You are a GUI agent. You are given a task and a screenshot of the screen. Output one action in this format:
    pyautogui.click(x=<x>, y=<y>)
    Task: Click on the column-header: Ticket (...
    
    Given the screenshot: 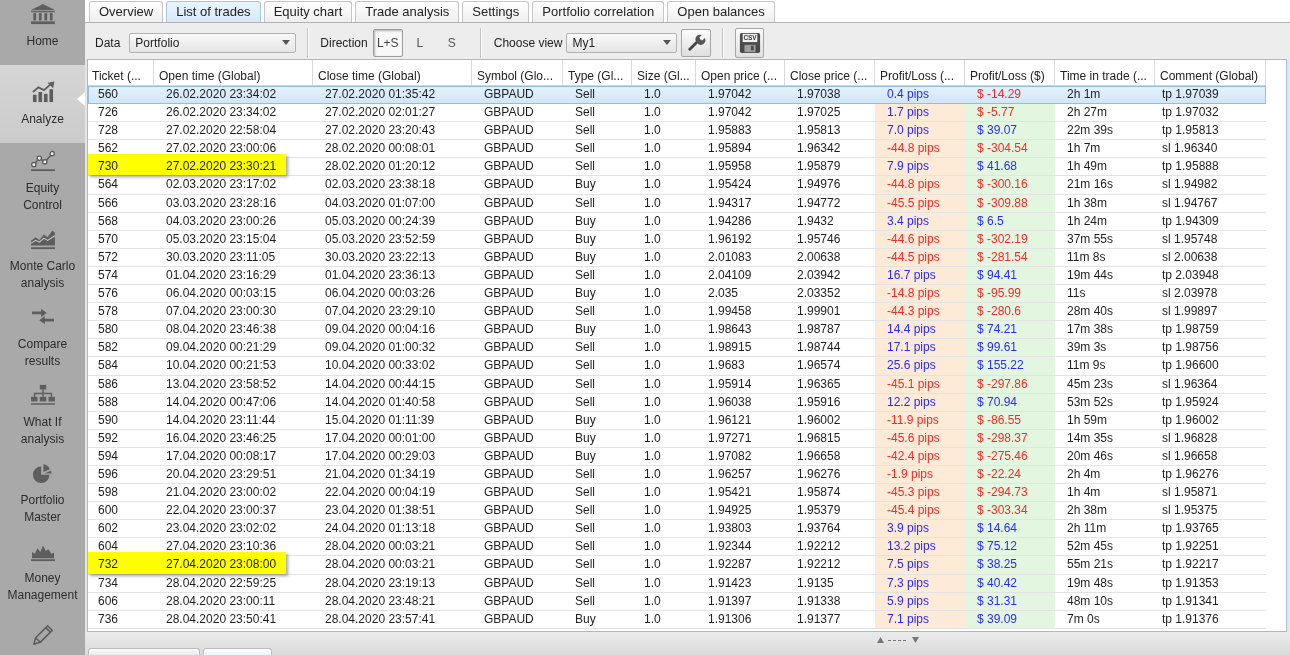 What is the action you would take?
    pyautogui.click(x=121, y=72)
    